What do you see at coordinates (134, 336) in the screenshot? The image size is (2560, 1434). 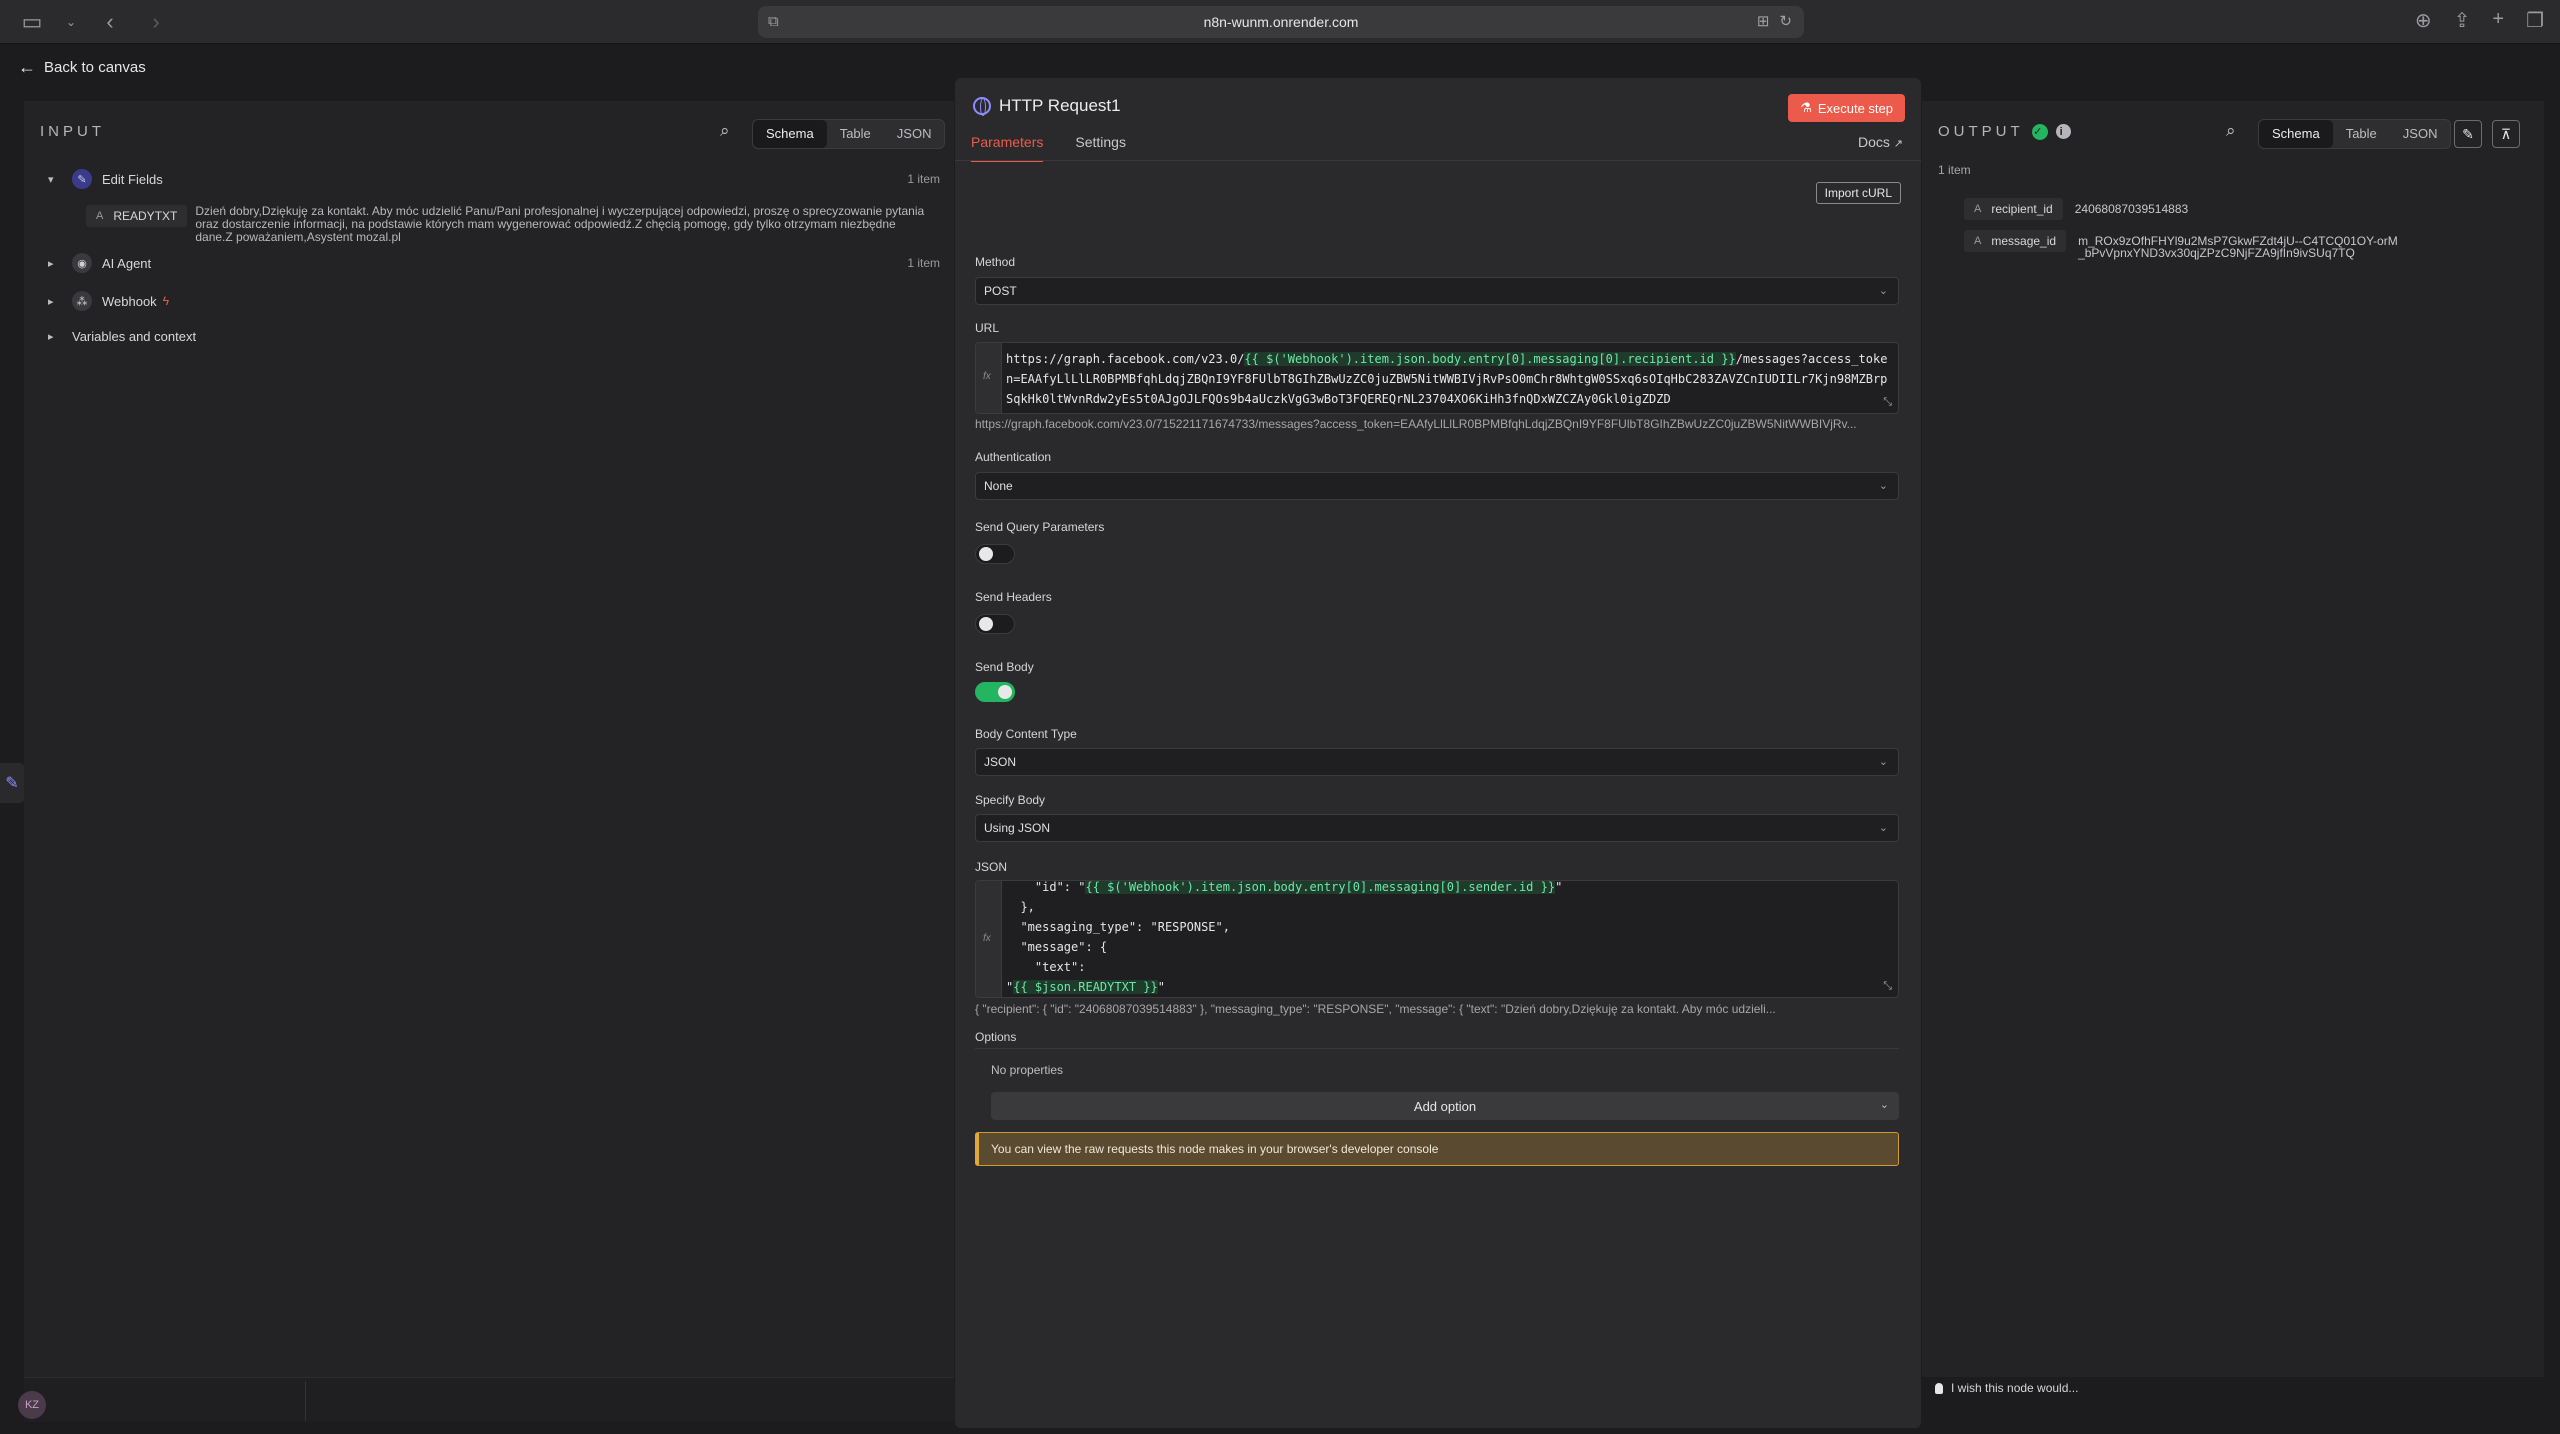 I see `tree-node-label: Variables and context` at bounding box center [134, 336].